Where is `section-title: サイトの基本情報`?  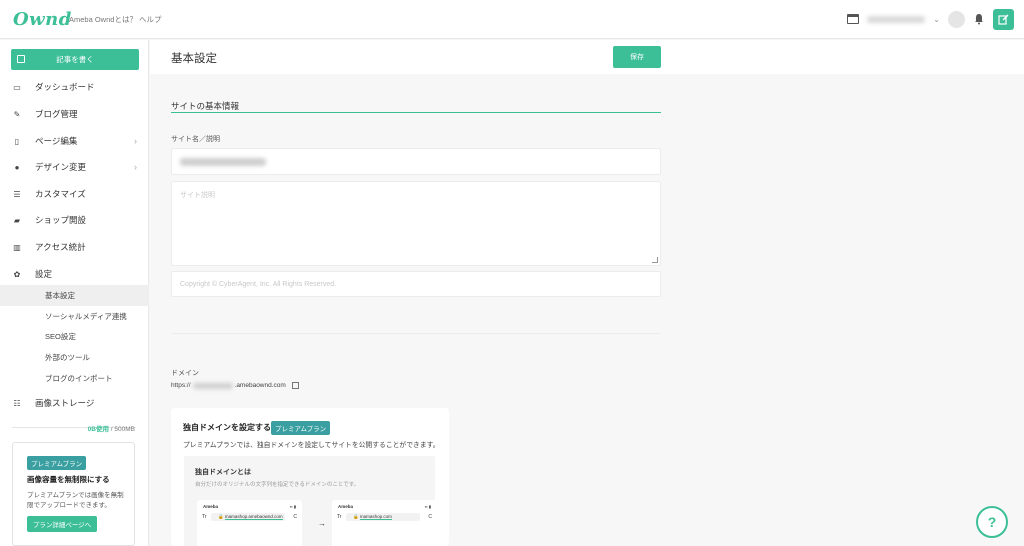
section-title: サイトの基本情報 is located at coordinates (205, 106).